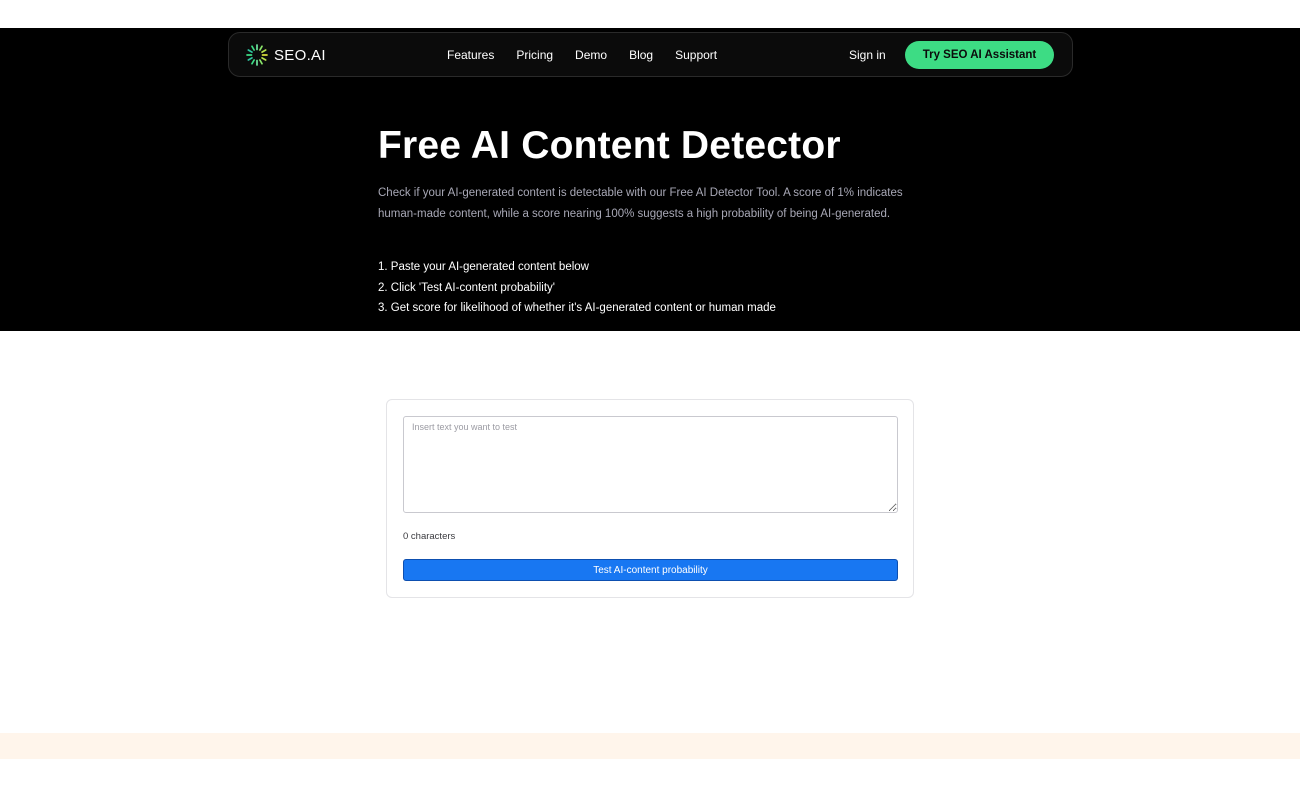 The width and height of the screenshot is (1300, 788). I want to click on text-input, so click(650, 464).